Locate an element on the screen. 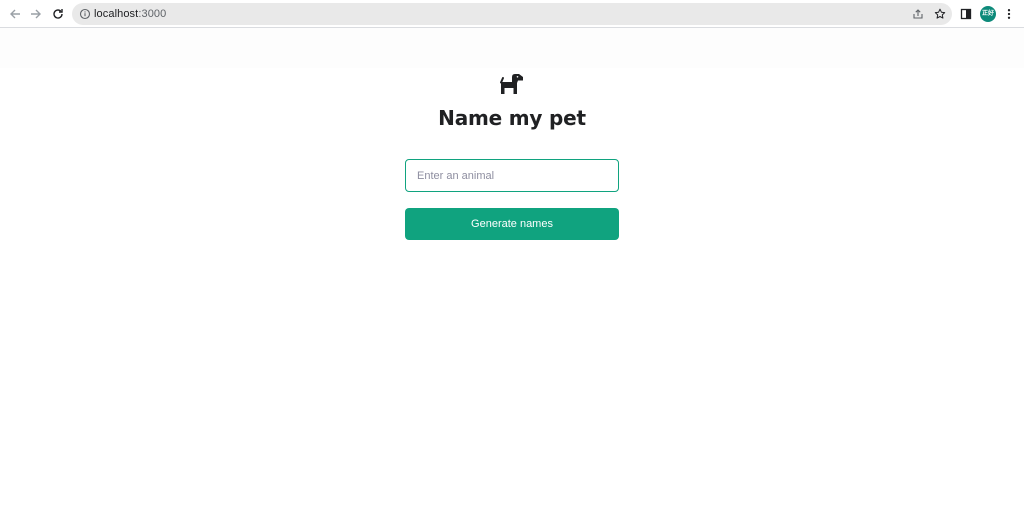  kebab-menu-icon is located at coordinates (1009, 14).